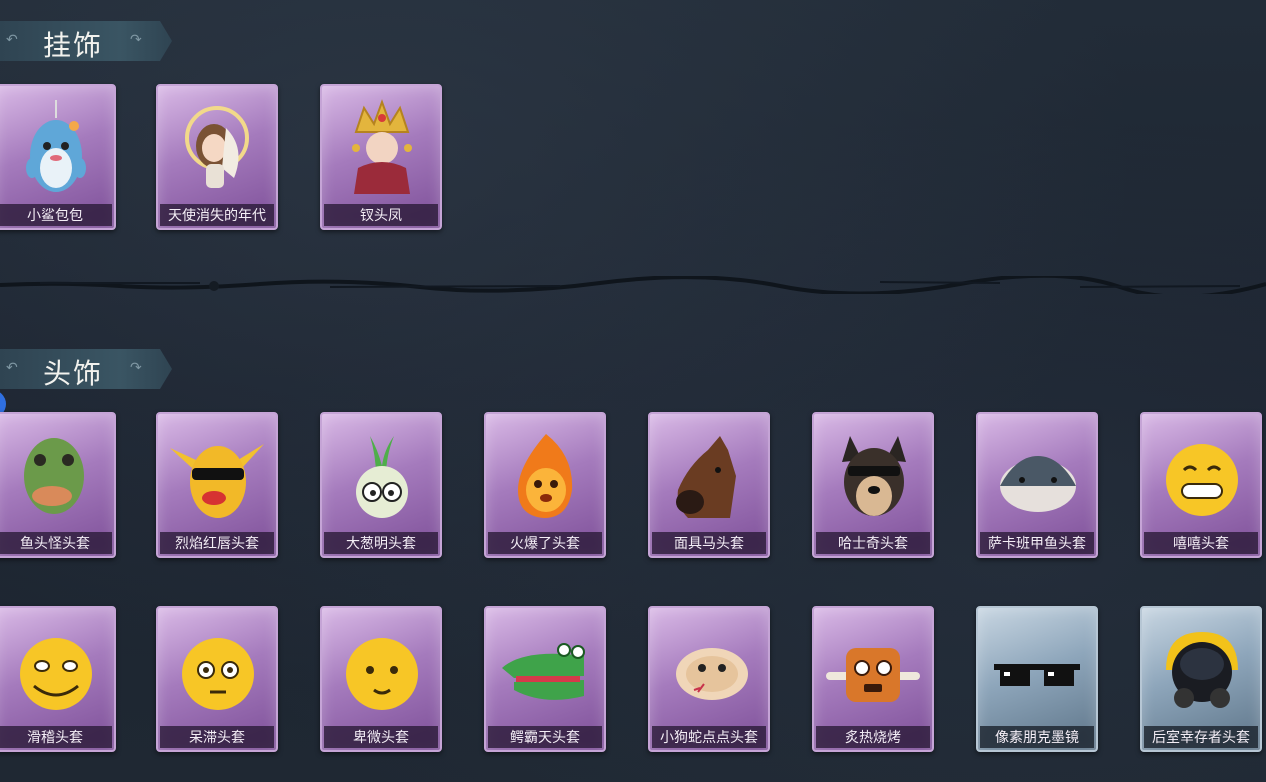 The width and height of the screenshot is (1266, 782). What do you see at coordinates (217, 737) in the screenshot?
I see `item-label: 呆滞头套` at bounding box center [217, 737].